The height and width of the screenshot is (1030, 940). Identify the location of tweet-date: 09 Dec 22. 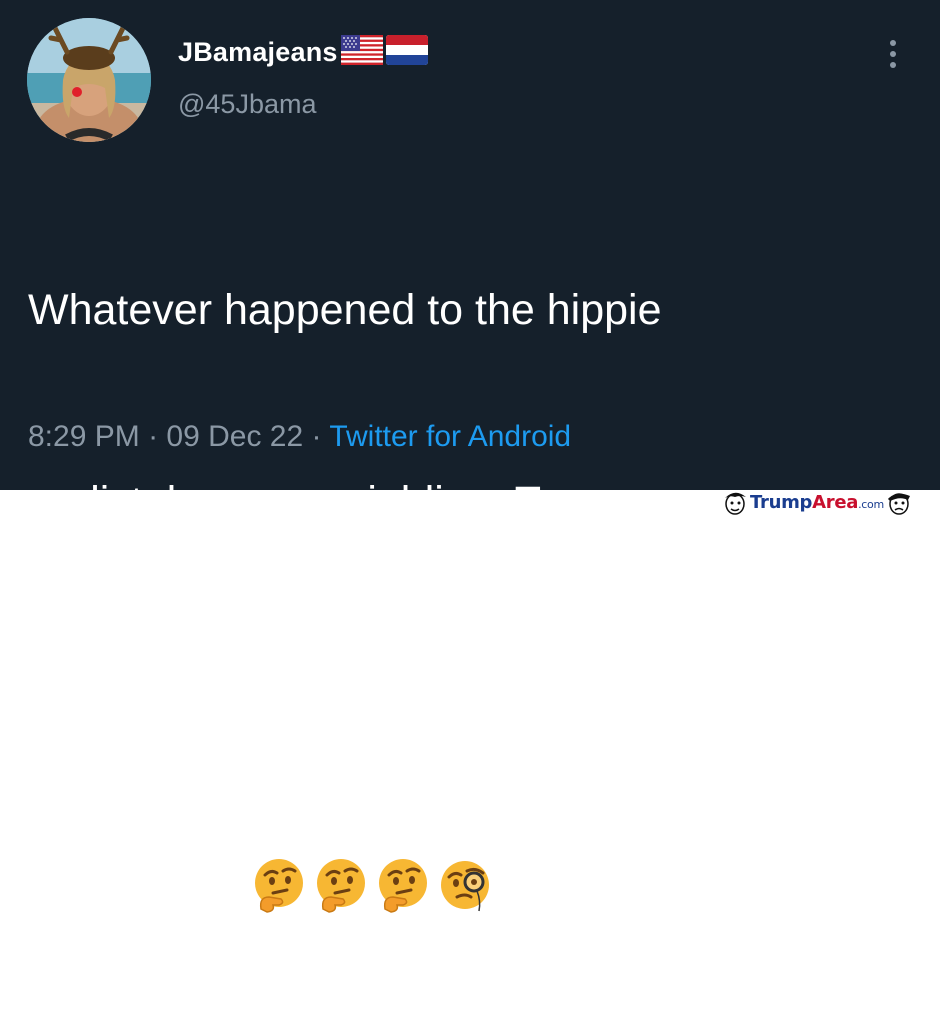
(234, 436).